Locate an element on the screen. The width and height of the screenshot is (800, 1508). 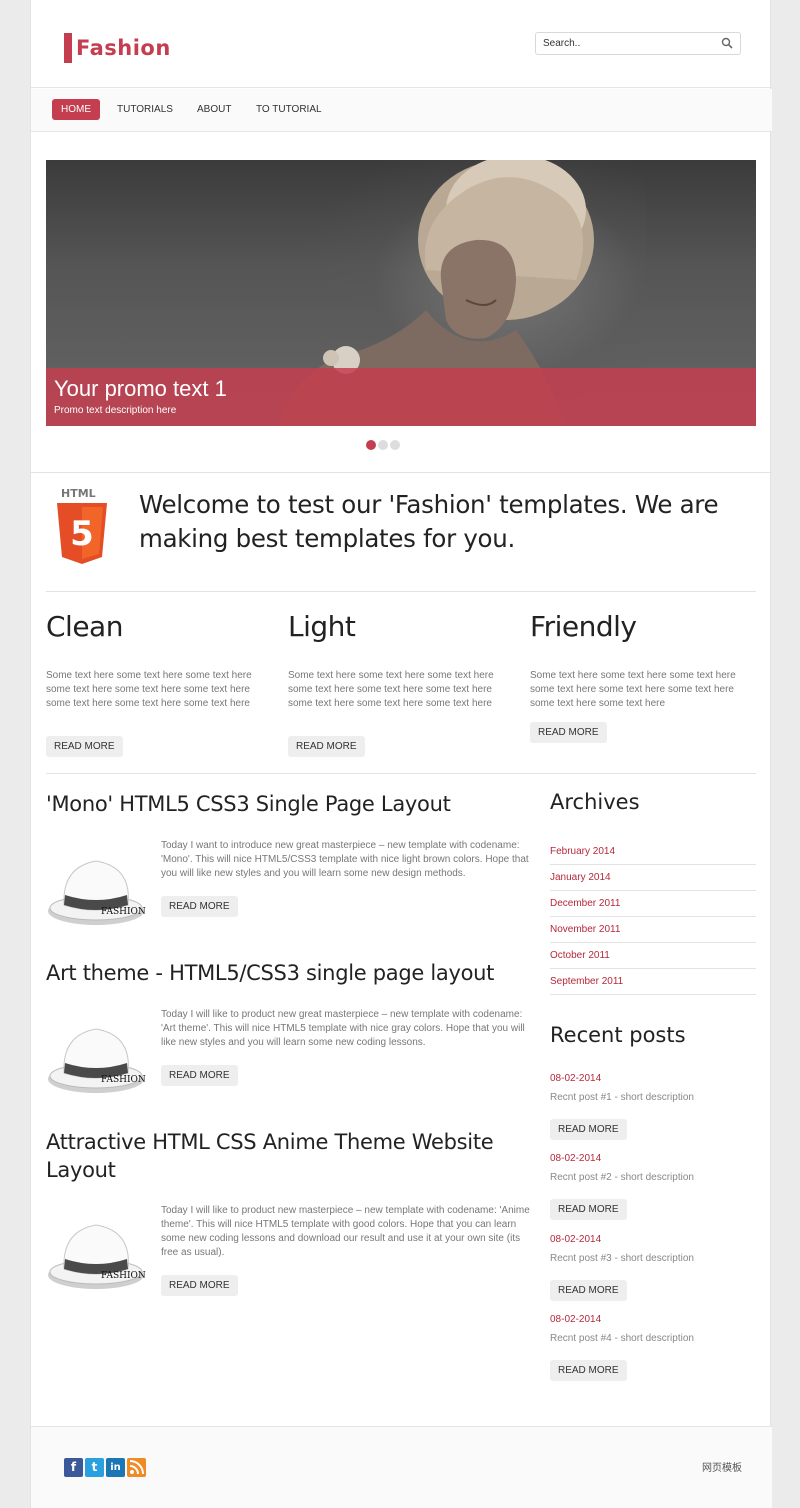
recent-post-text: Recnt post #2 - short description is located at coordinates (622, 1177).